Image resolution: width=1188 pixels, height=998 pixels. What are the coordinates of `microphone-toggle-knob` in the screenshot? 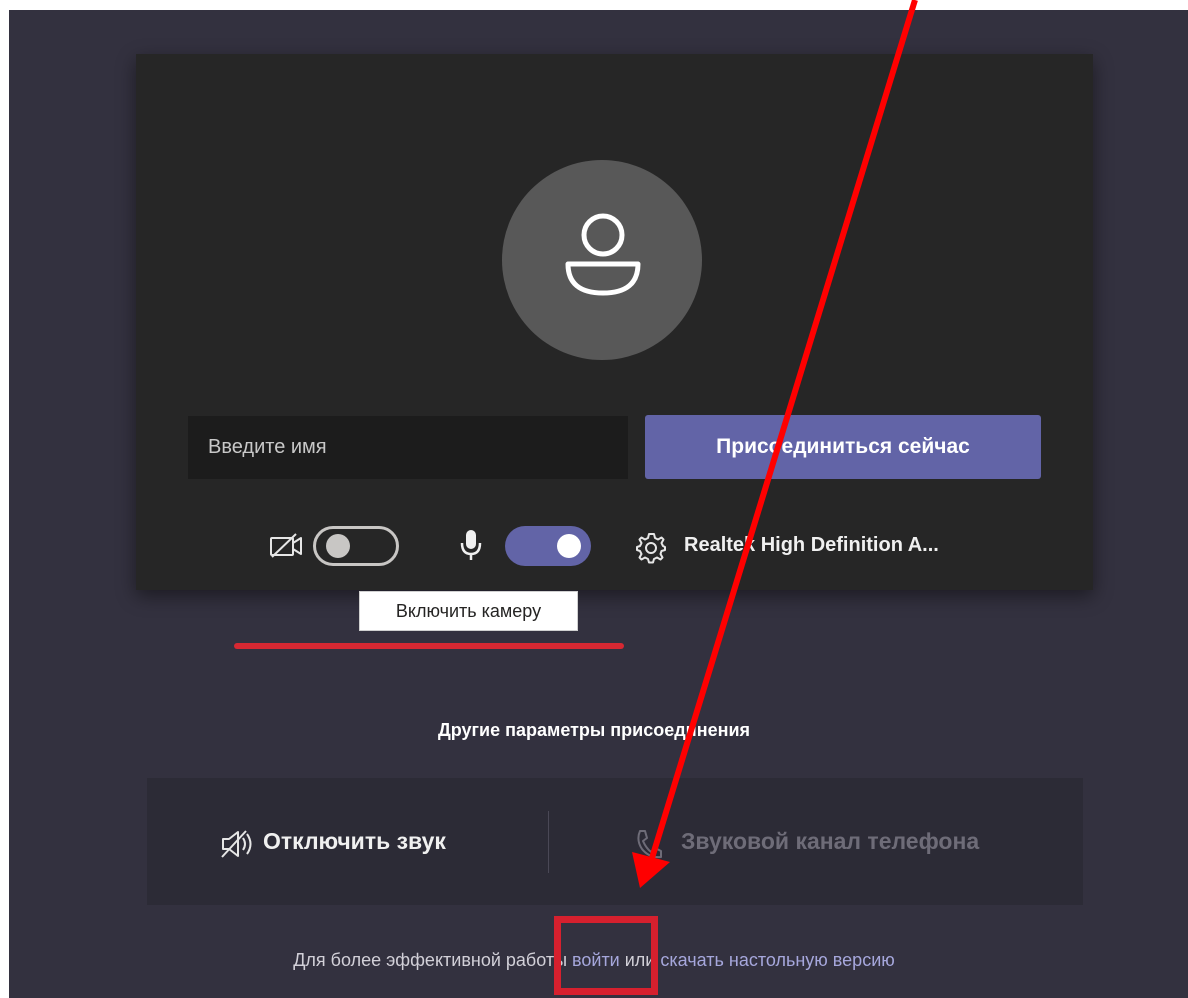 It's located at (569, 546).